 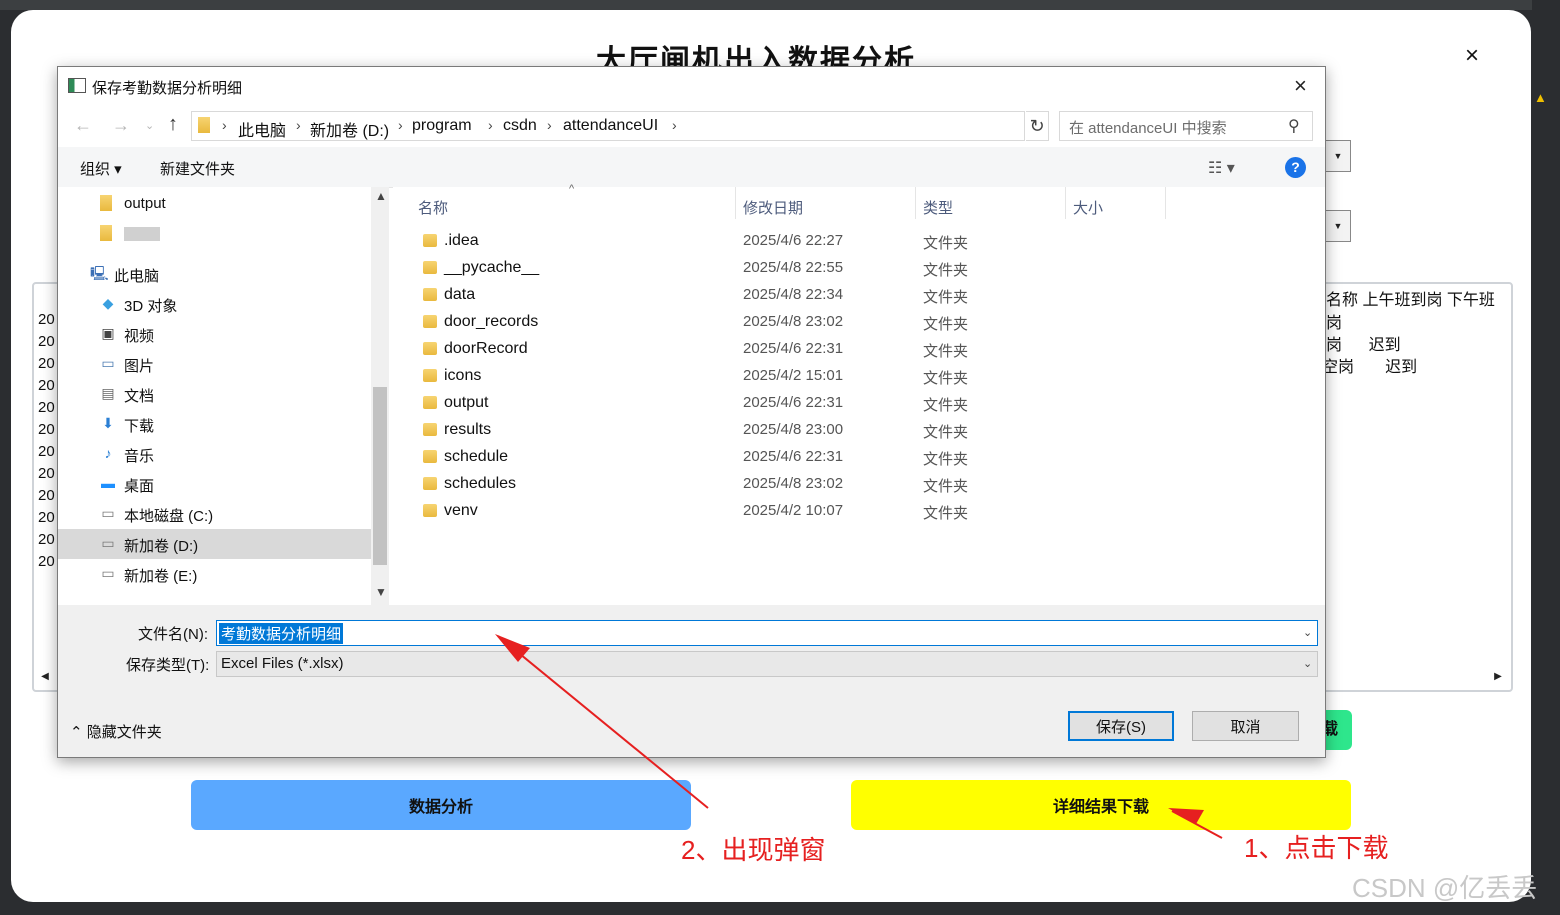 I want to click on file-row: icons 2025/4/2 15:01 文件夹, so click(x=853, y=376).